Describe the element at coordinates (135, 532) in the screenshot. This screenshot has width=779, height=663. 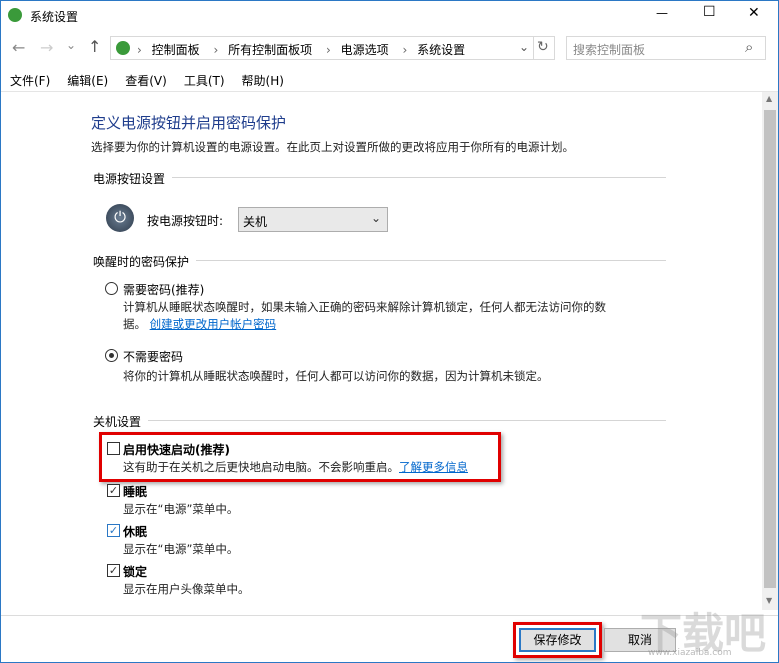
I see `hibernate-label: 休眠` at that location.